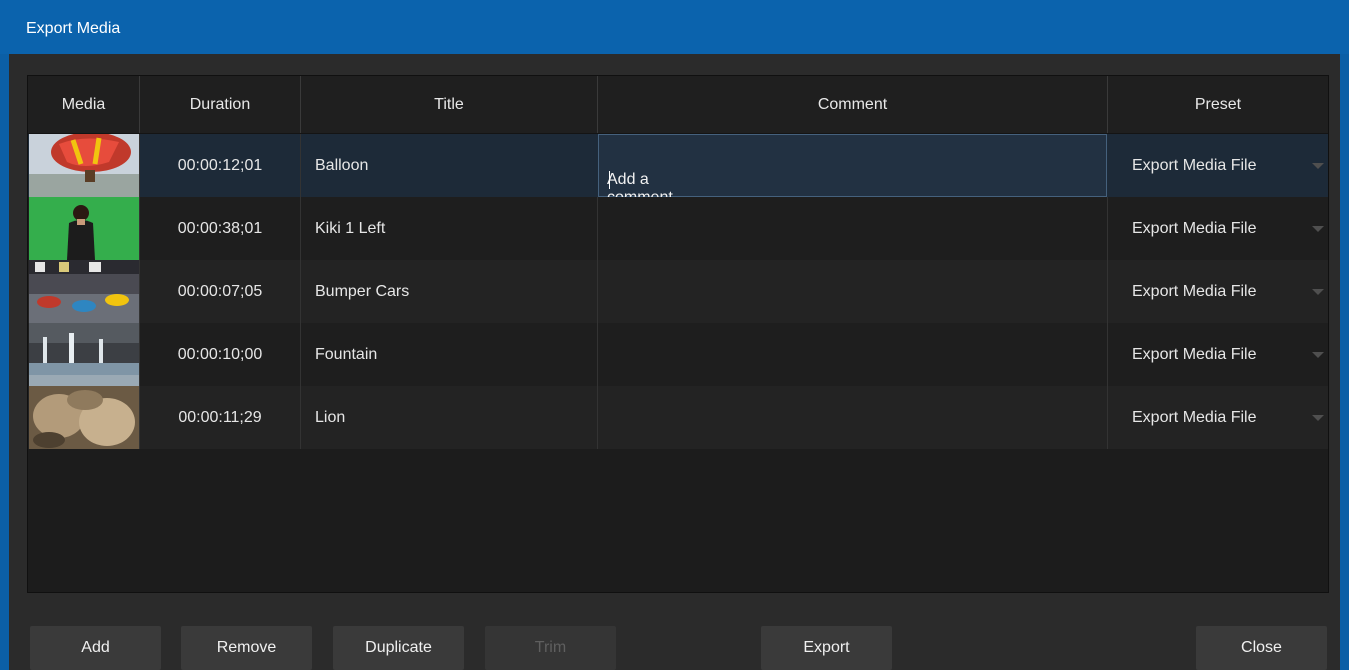  Describe the element at coordinates (449, 417) in the screenshot. I see `title-cell: Lion` at that location.